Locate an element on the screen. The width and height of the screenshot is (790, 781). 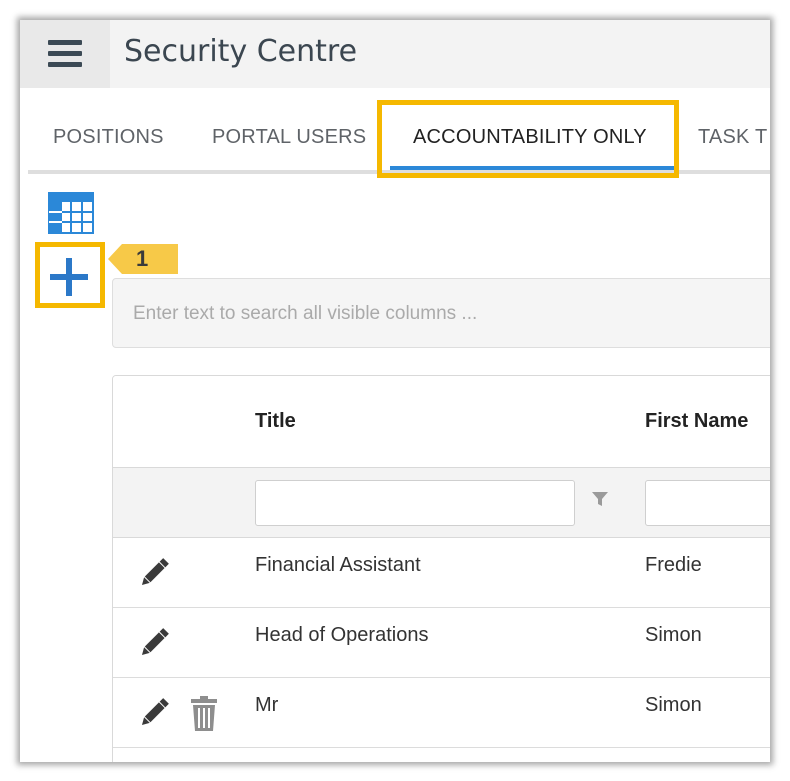
title-filter-input is located at coordinates (415, 503).